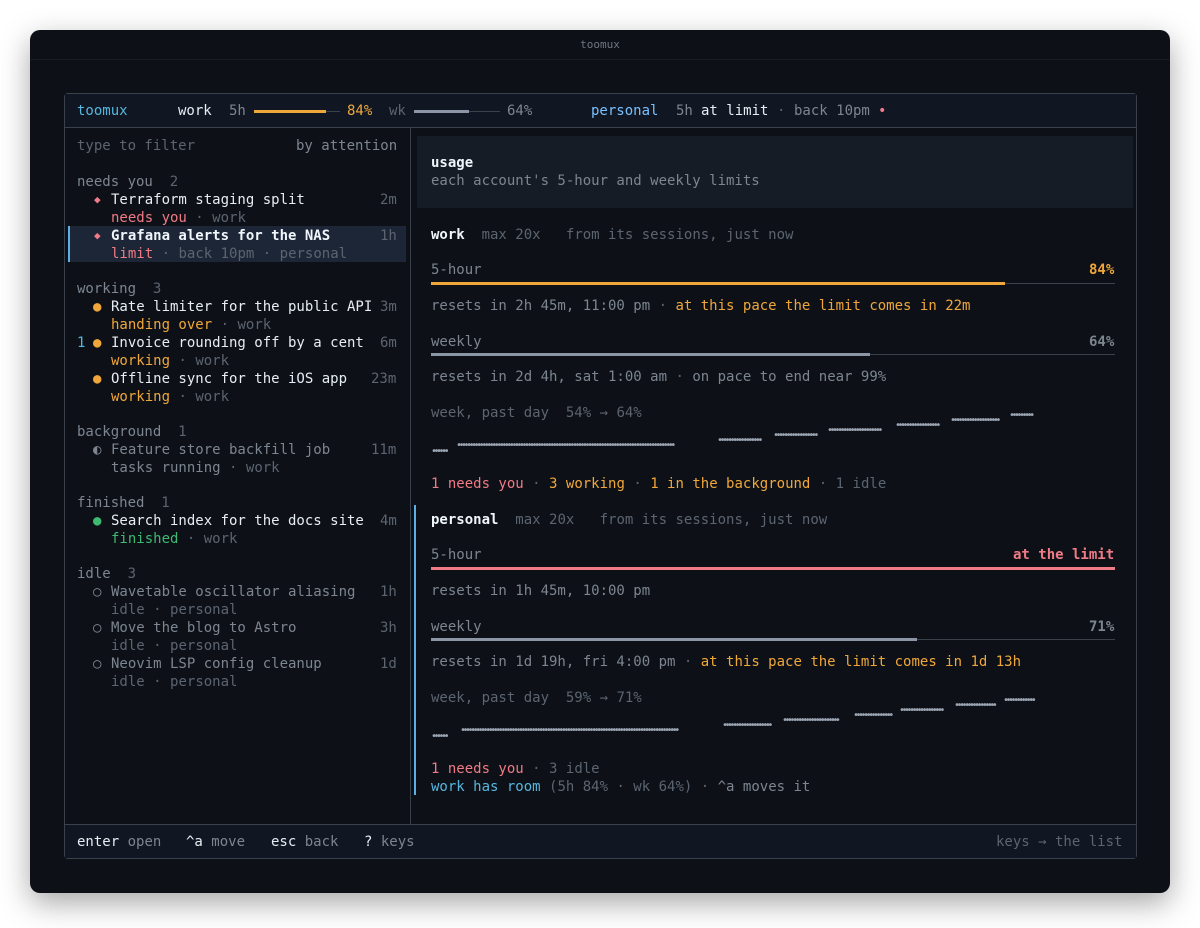 This screenshot has height=928, width=1200. What do you see at coordinates (541, 591) in the screenshot?
I see `personal-5h-reset-line: resets in 1h 45m, 10:00 pm` at bounding box center [541, 591].